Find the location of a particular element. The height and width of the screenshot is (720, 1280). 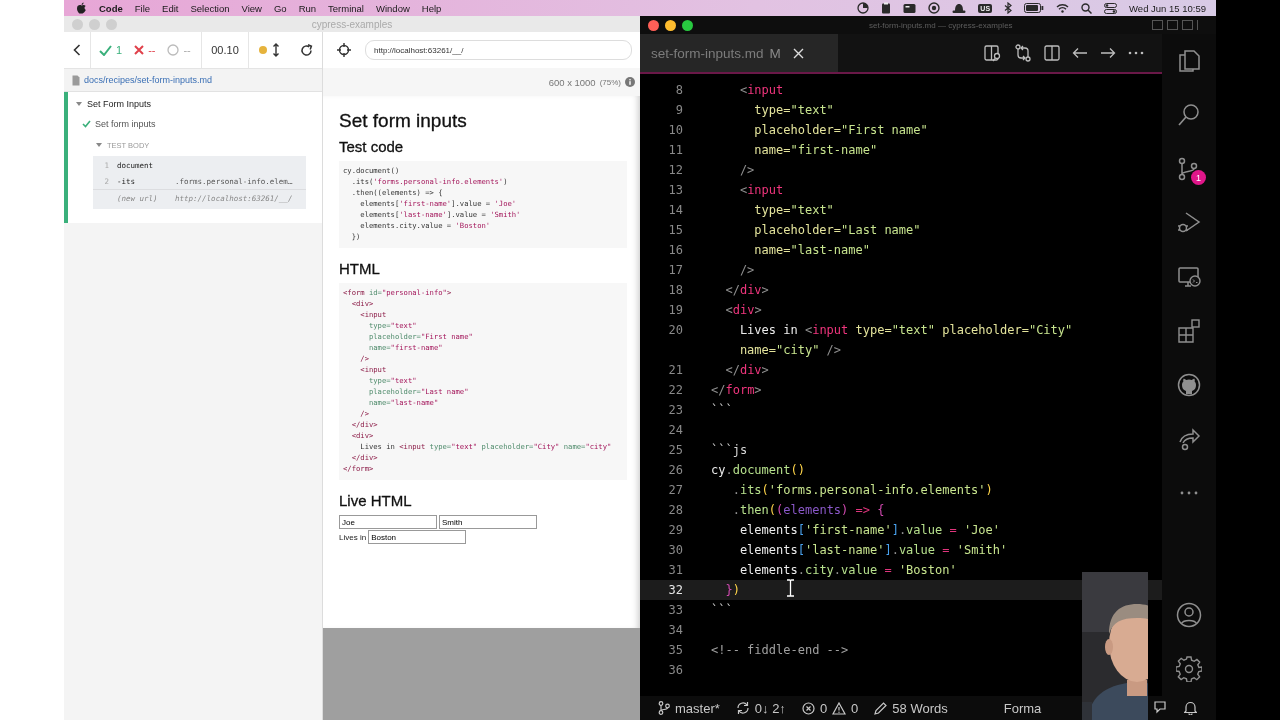

menu-item: Edit is located at coordinates (170, 8).